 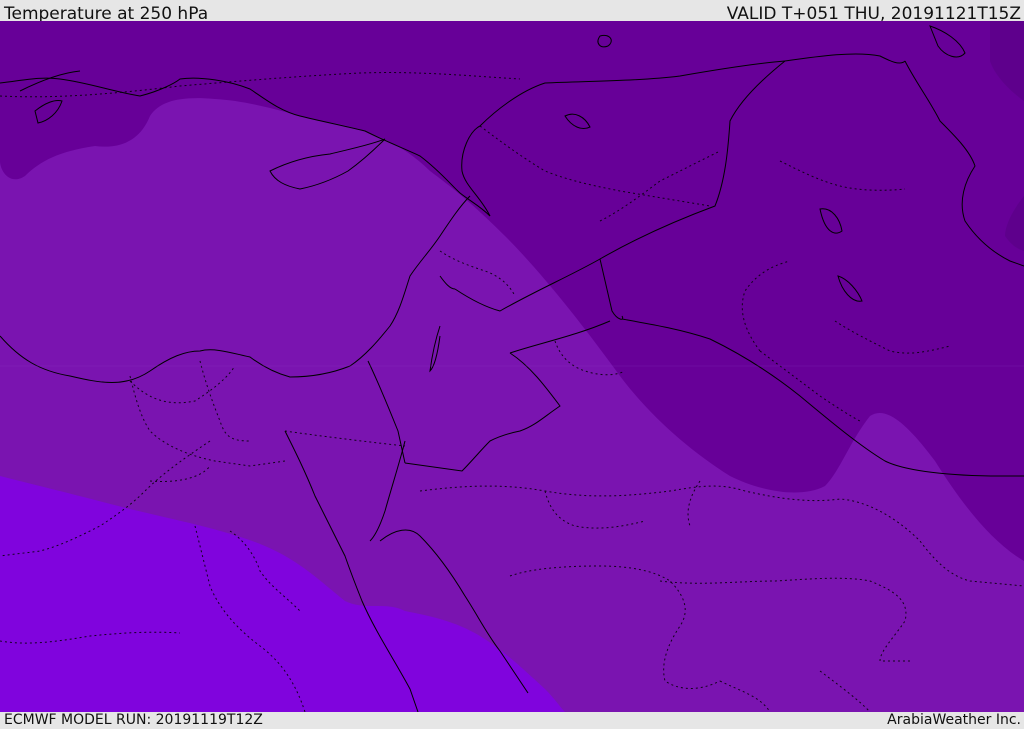 What do you see at coordinates (954, 720) in the screenshot?
I see `credit-label: ArabiaWeather Inc.` at bounding box center [954, 720].